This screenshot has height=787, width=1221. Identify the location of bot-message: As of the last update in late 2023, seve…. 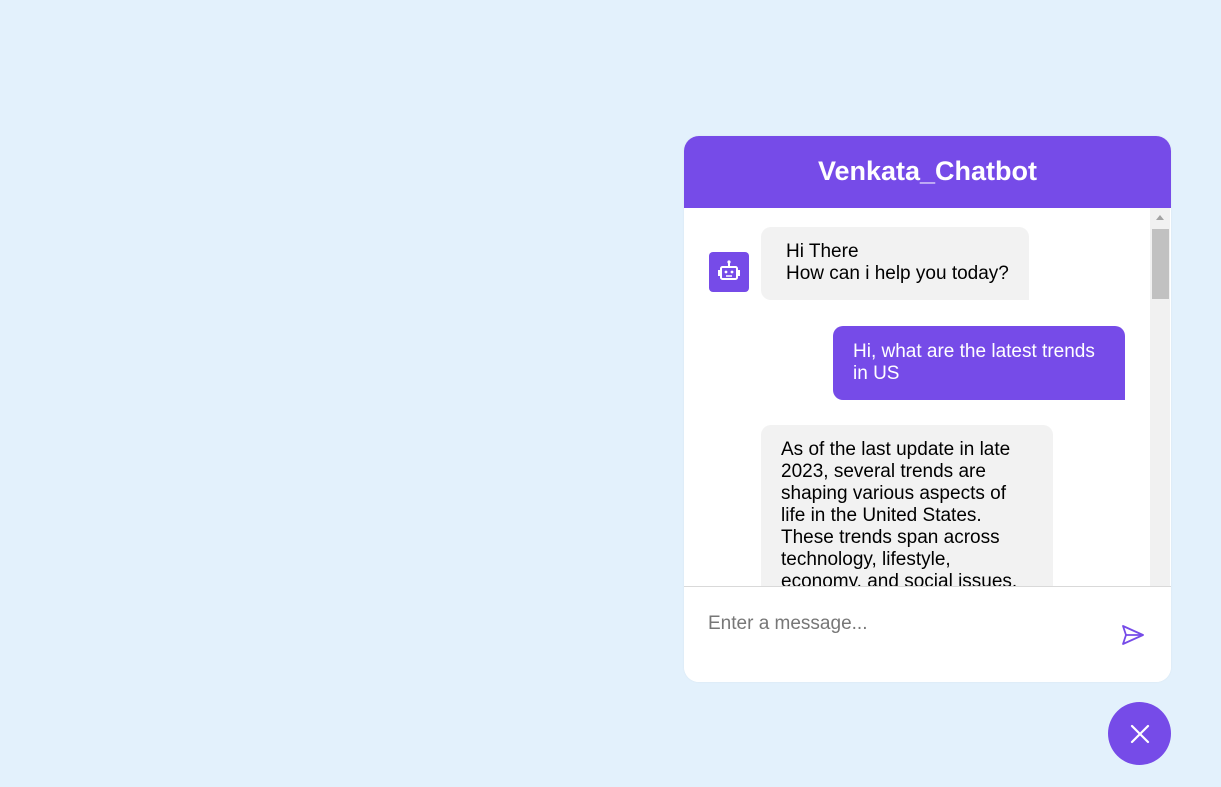
(907, 505).